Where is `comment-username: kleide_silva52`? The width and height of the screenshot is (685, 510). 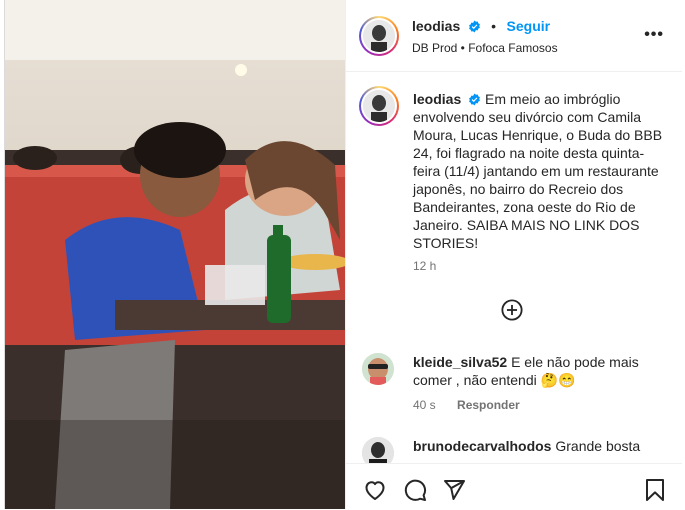
comment-username: kleide_silva52 is located at coordinates (460, 362).